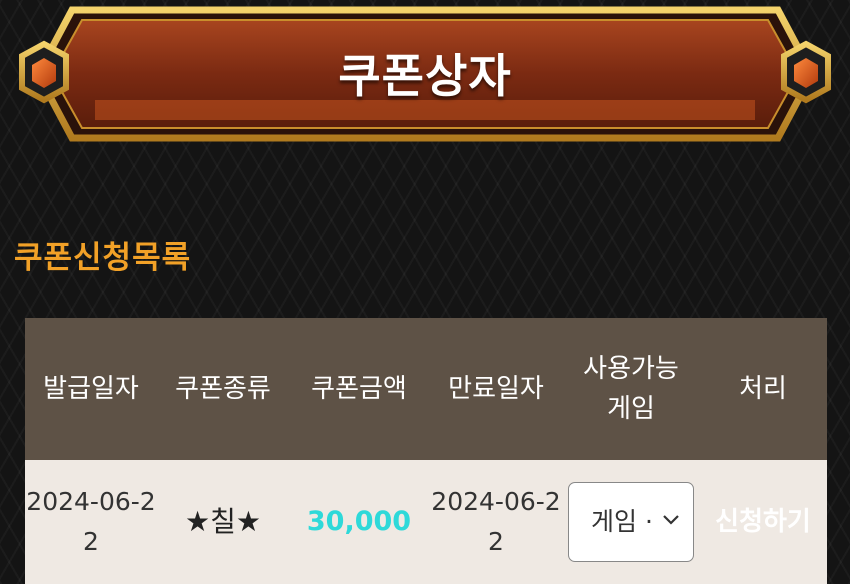 The width and height of the screenshot is (850, 584). I want to click on page-title: 쿠폰상자, so click(425, 76).